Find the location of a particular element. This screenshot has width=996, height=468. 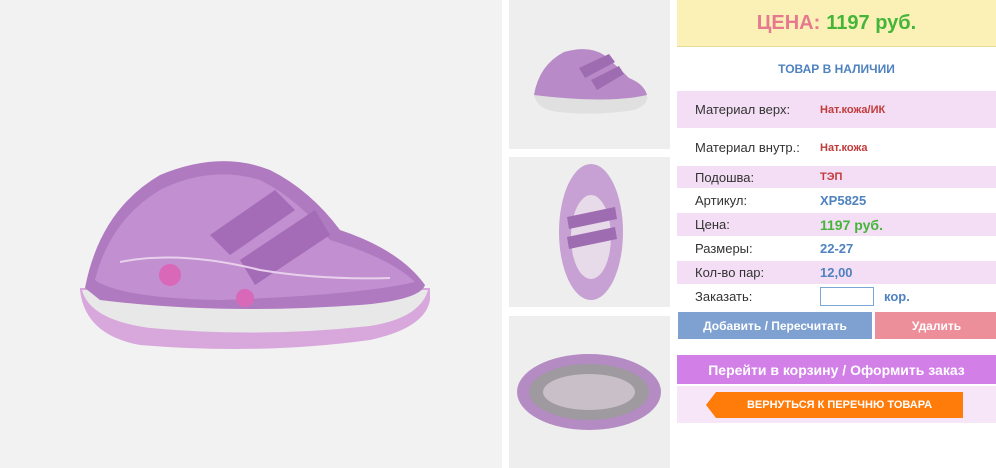

detail-value: Нат.кожа/ИК is located at coordinates (853, 109).